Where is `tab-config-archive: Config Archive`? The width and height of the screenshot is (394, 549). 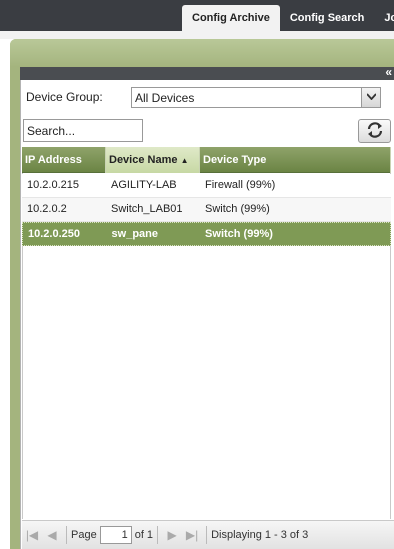
tab-config-archive: Config Archive is located at coordinates (231, 18).